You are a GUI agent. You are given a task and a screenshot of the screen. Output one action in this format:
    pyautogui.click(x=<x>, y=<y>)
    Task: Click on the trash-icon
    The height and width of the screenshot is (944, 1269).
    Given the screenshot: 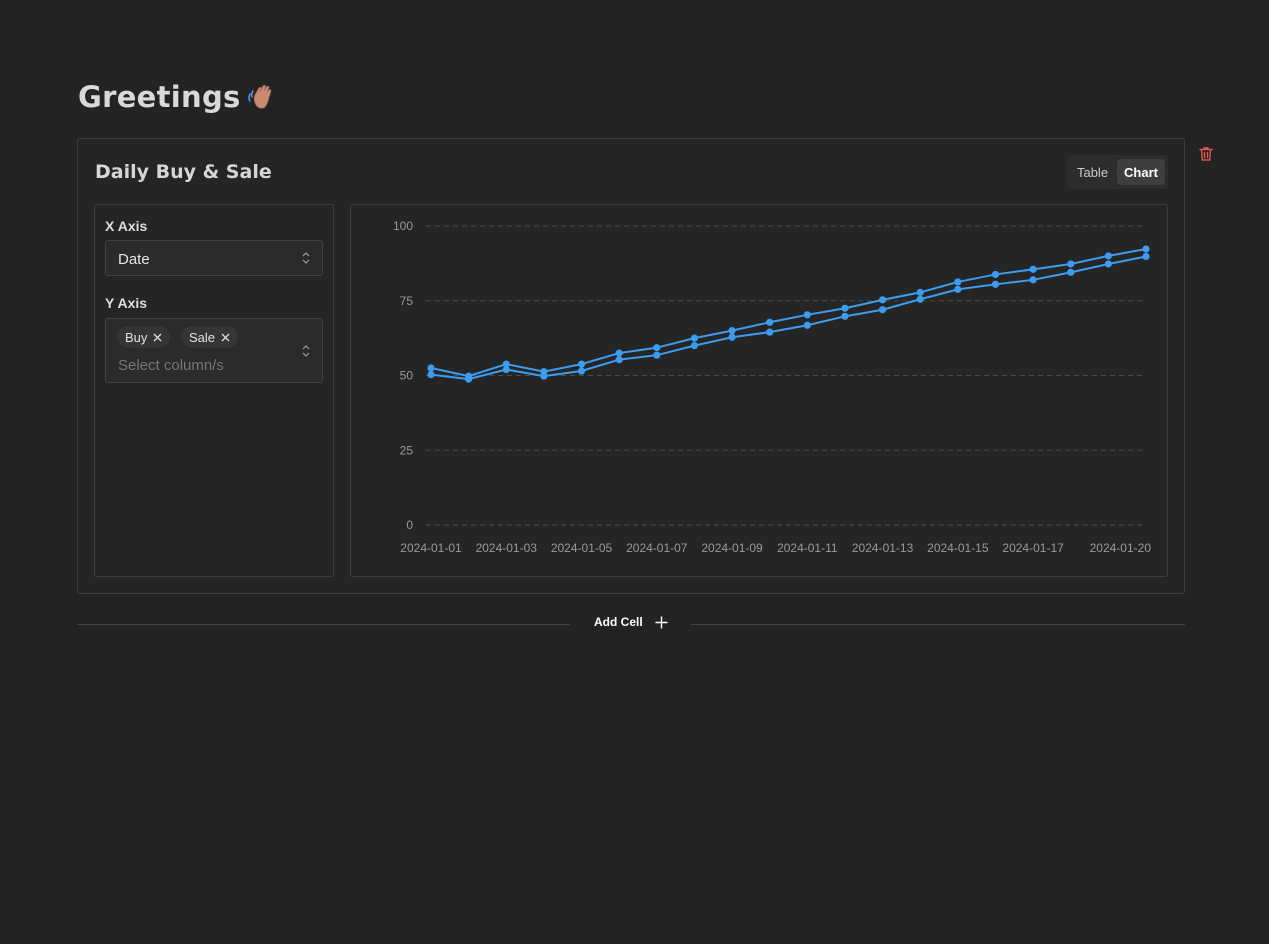 What is the action you would take?
    pyautogui.click(x=1206, y=154)
    